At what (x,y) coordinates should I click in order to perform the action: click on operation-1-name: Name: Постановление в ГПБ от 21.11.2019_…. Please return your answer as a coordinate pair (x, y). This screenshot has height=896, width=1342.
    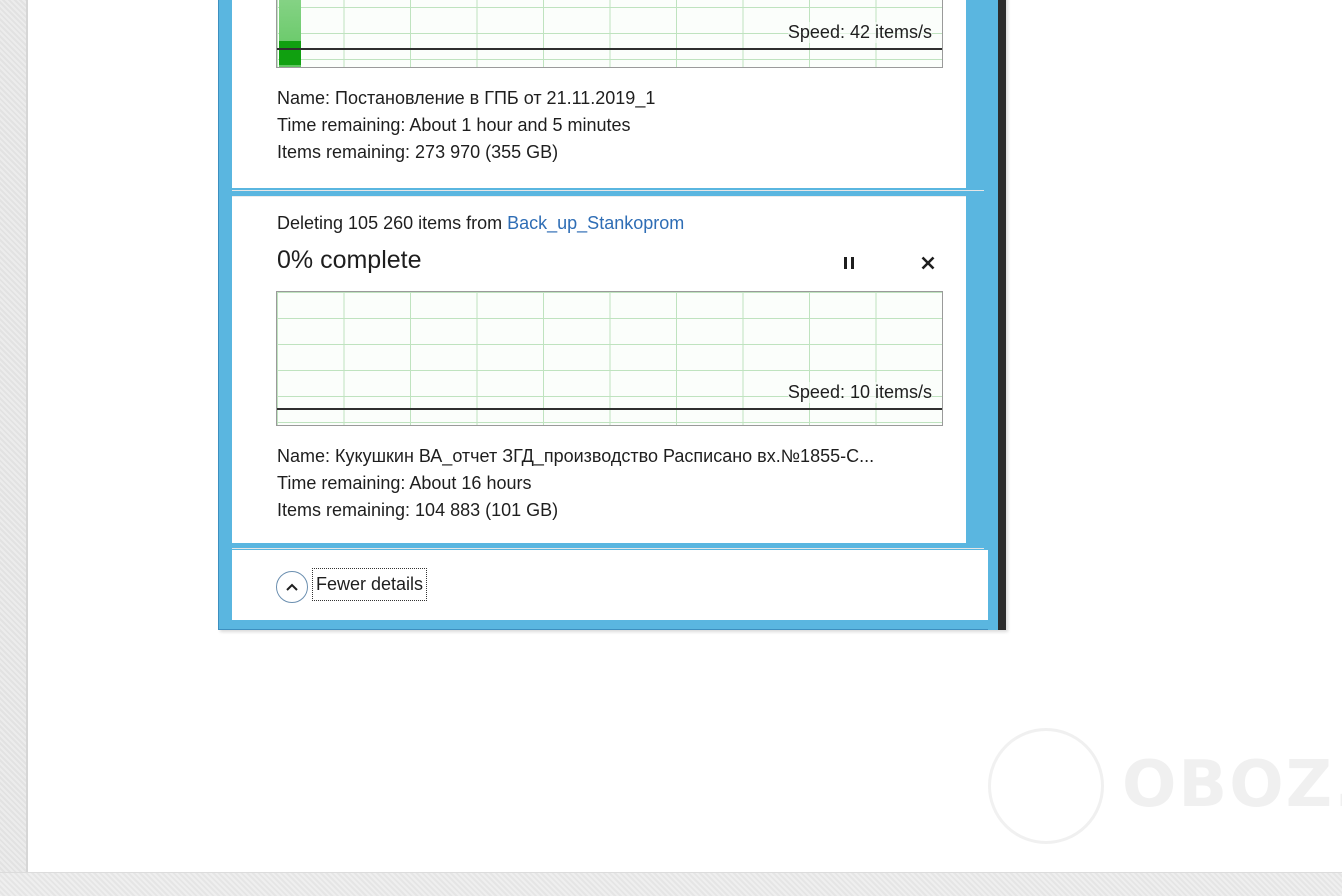
    Looking at the image, I should click on (466, 98).